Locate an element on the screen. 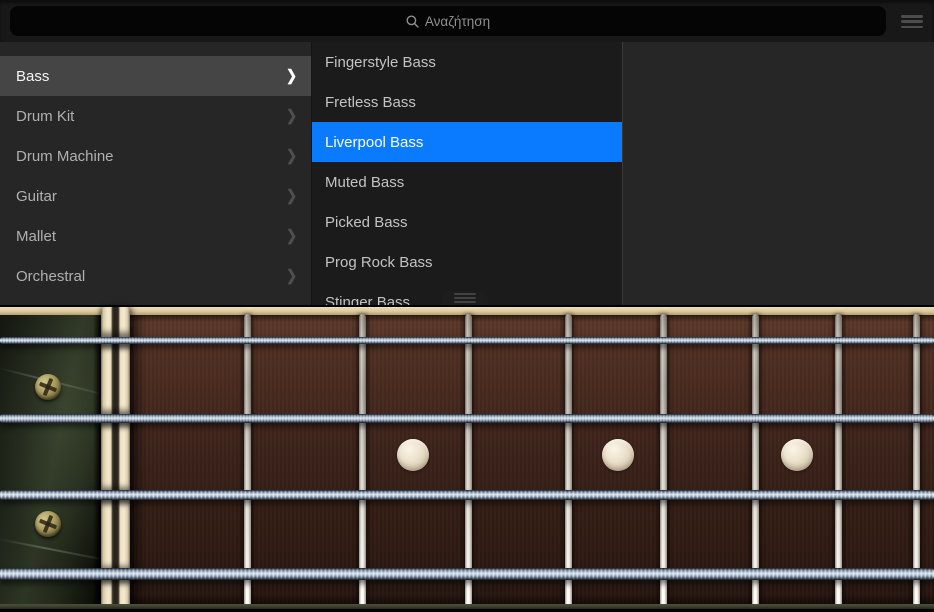 The image size is (934, 612). sidebar-item-drum-kit: Drum Kit ❯ is located at coordinates (155, 116).